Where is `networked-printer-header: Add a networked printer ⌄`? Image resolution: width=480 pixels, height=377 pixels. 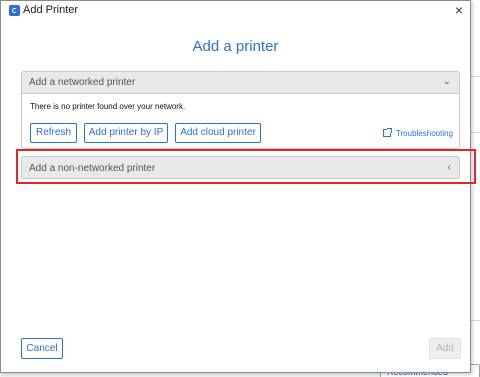
networked-printer-header: Add a networked printer ⌄ is located at coordinates (240, 83).